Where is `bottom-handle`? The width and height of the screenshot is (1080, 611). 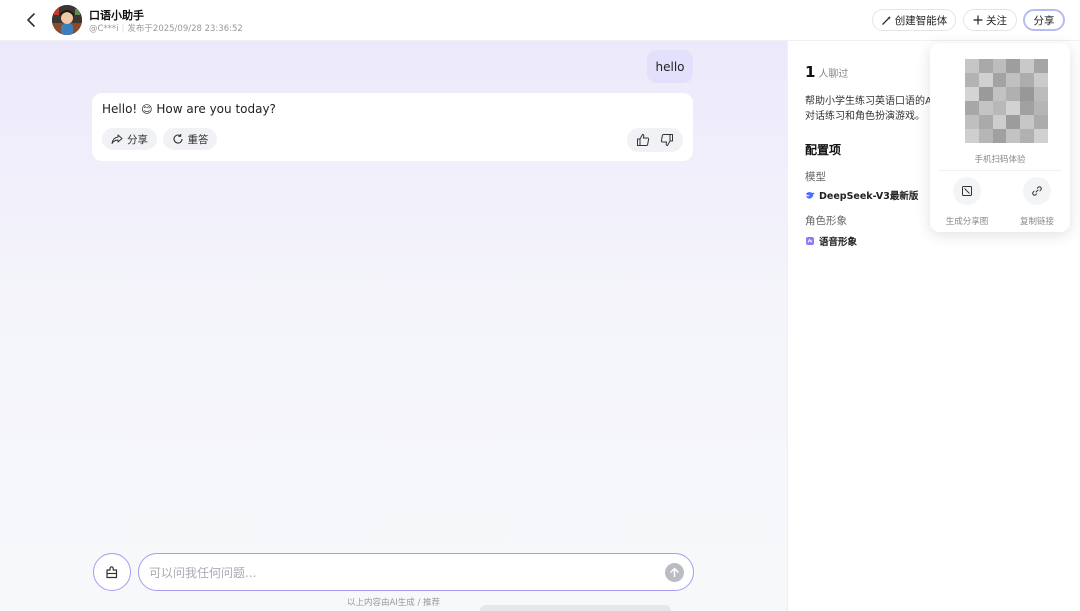
bottom-handle is located at coordinates (575, 608).